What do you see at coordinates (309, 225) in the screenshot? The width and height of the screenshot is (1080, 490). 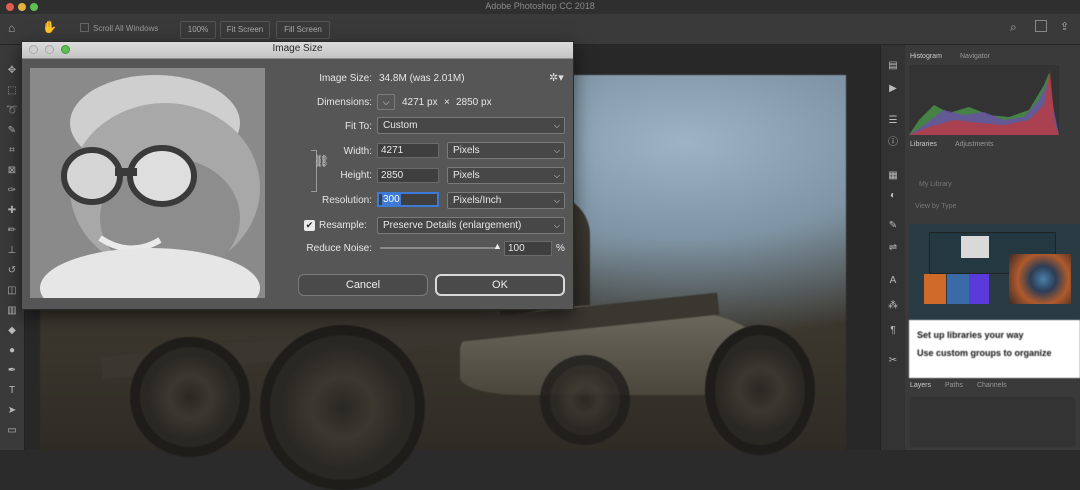 I see `resample-checkbox: ✔` at bounding box center [309, 225].